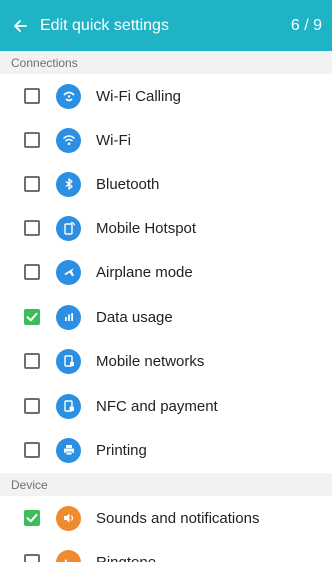 Image resolution: width=332 pixels, height=562 pixels. Describe the element at coordinates (68, 361) in the screenshot. I see `mobile-networks-icon` at that location.